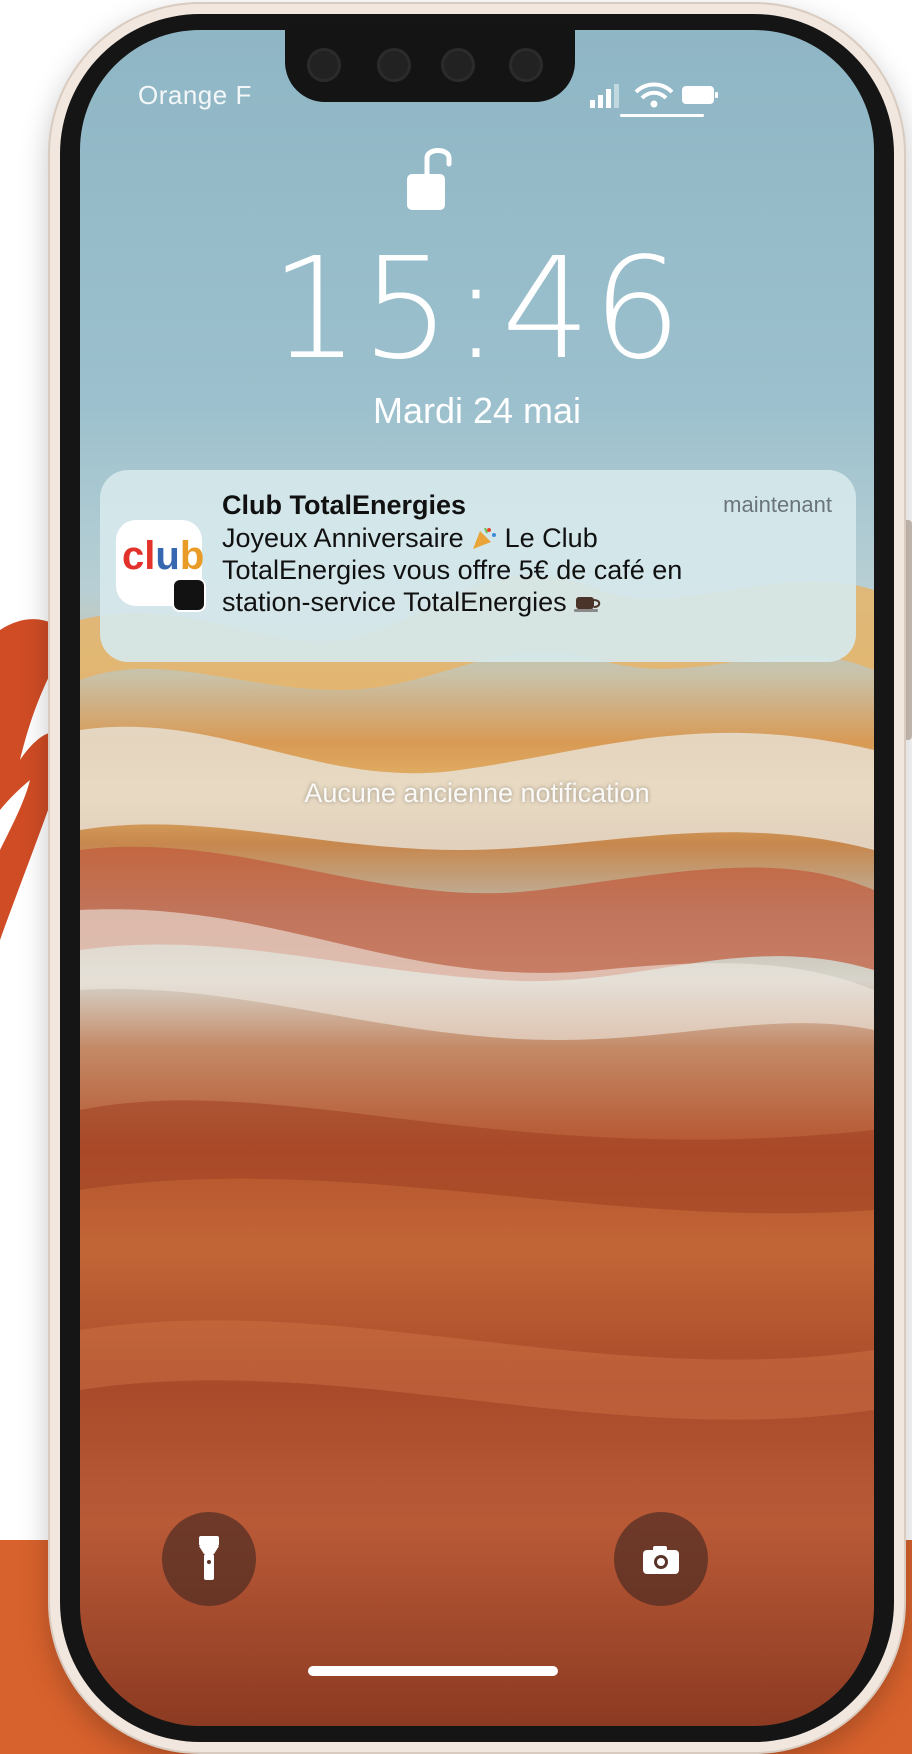 The image size is (912, 1754). Describe the element at coordinates (547, 538) in the screenshot. I see `notification-body-line1-end: Le Club` at that location.